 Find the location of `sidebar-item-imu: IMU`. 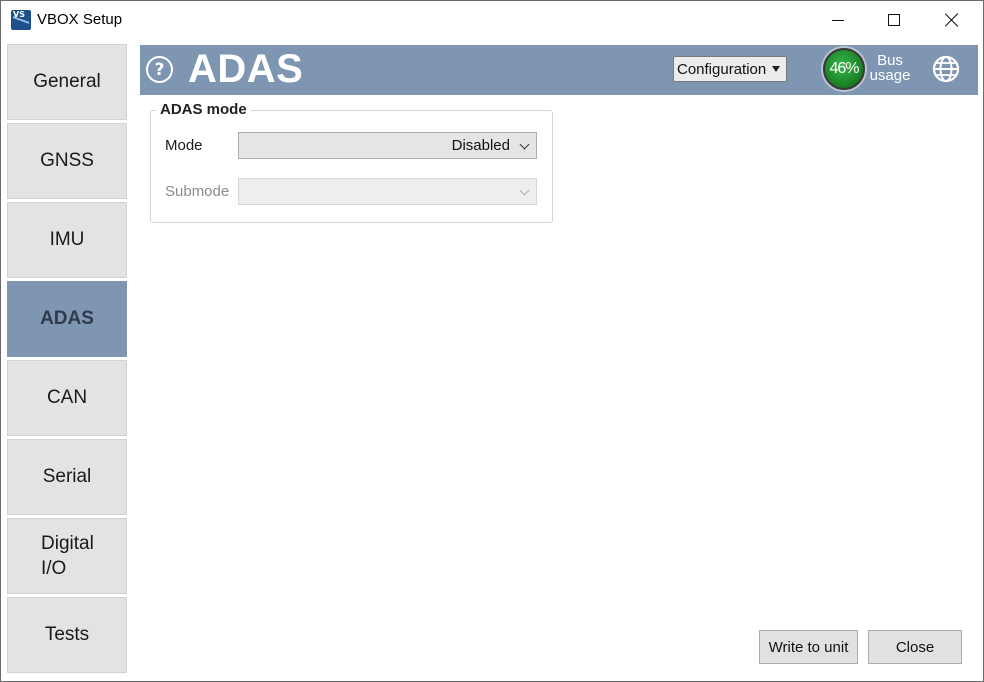

sidebar-item-imu: IMU is located at coordinates (67, 240).